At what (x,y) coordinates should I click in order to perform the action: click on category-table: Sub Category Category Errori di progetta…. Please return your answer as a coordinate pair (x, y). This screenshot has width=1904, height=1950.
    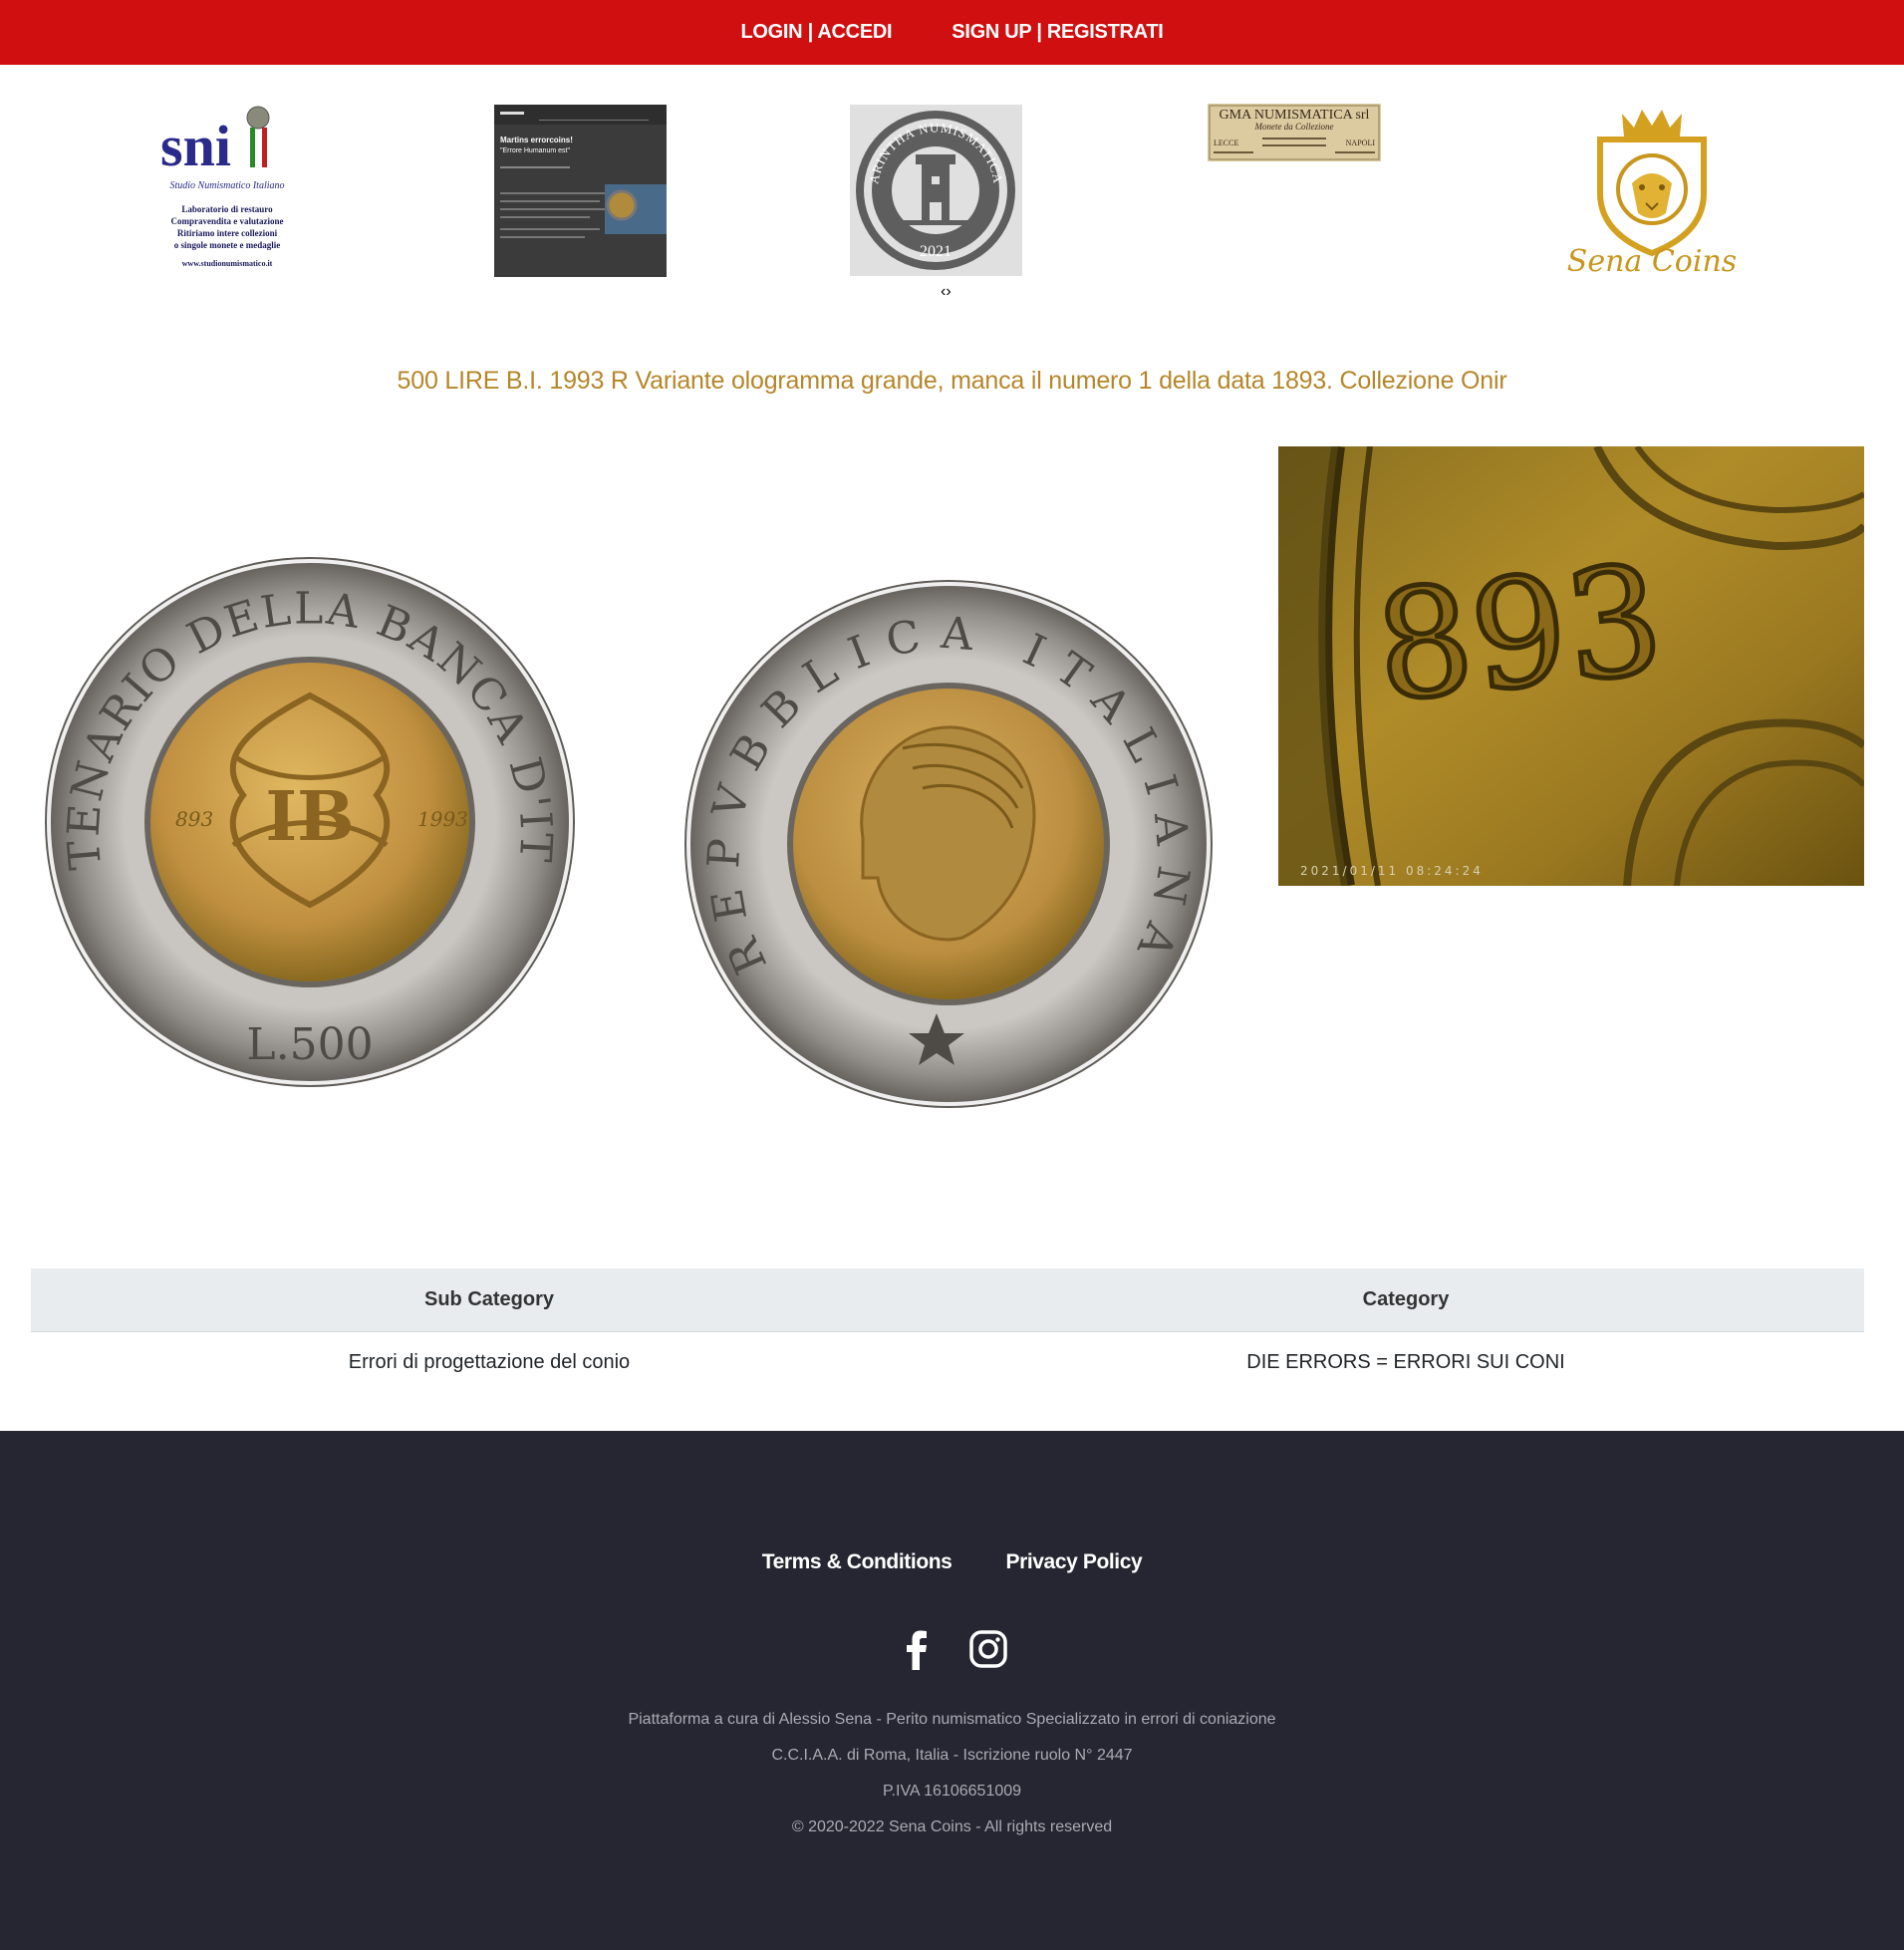
    Looking at the image, I should click on (947, 1330).